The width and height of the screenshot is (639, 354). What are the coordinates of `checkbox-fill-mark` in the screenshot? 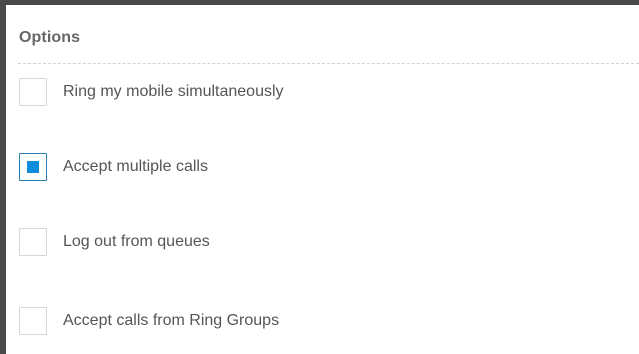 It's located at (33, 167).